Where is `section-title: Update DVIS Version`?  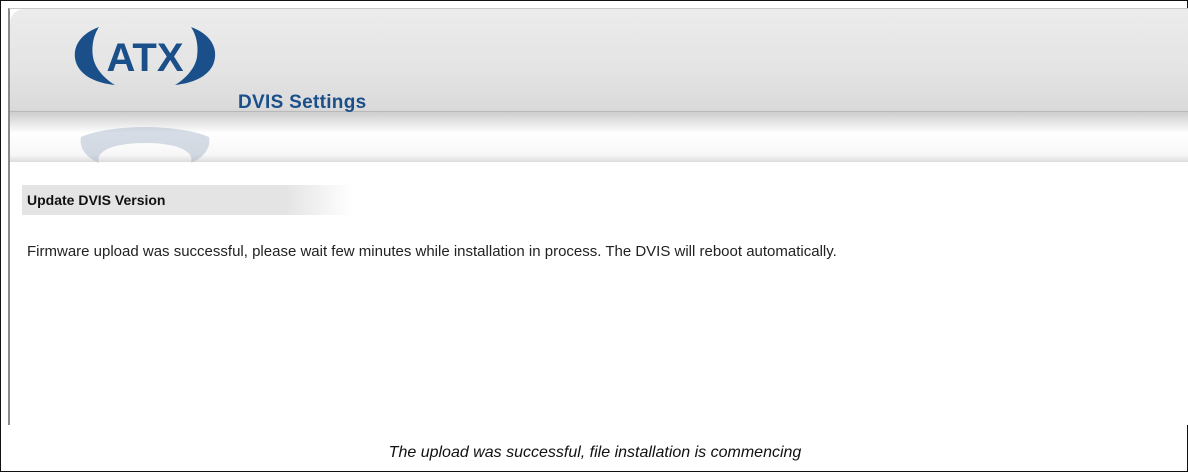 section-title: Update DVIS Version is located at coordinates (96, 200).